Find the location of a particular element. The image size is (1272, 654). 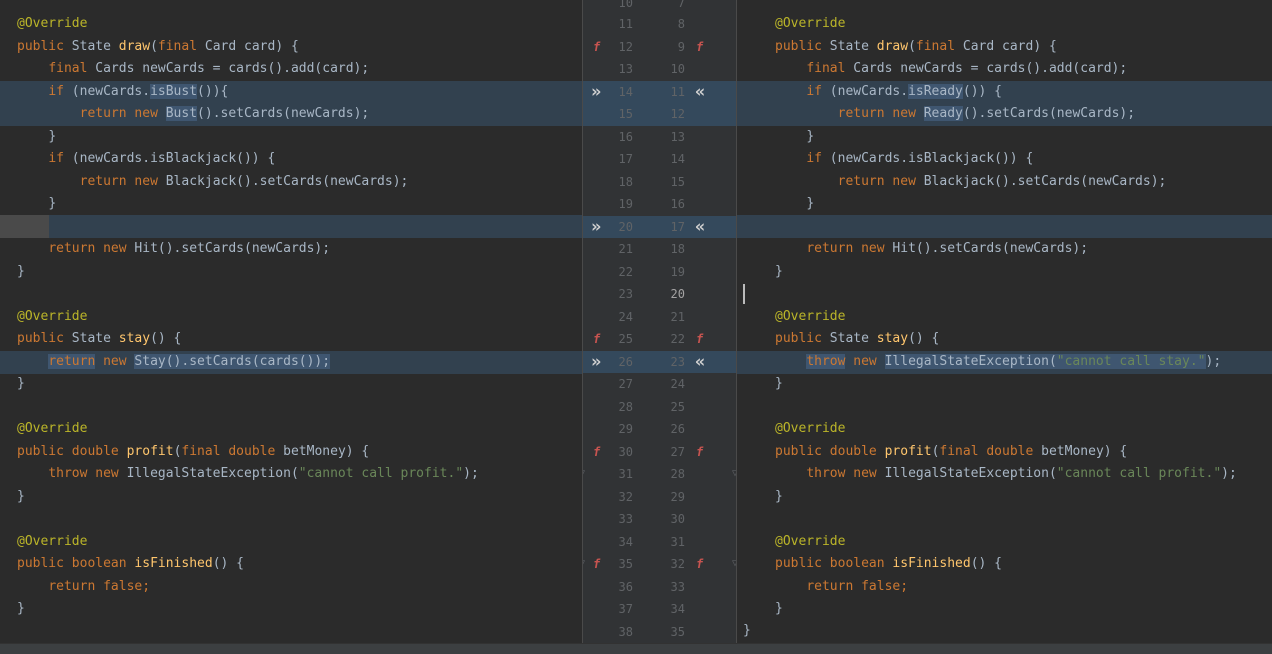

diff-inserted-placeholder is located at coordinates (291, 226).